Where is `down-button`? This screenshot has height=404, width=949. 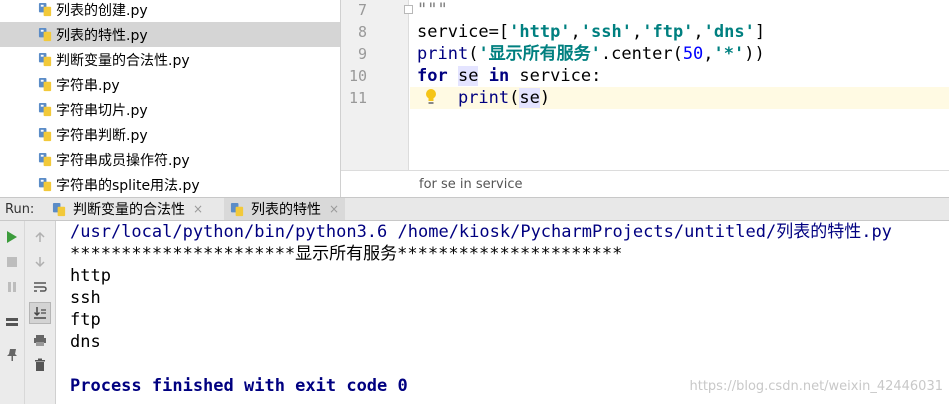 down-button is located at coordinates (40, 262).